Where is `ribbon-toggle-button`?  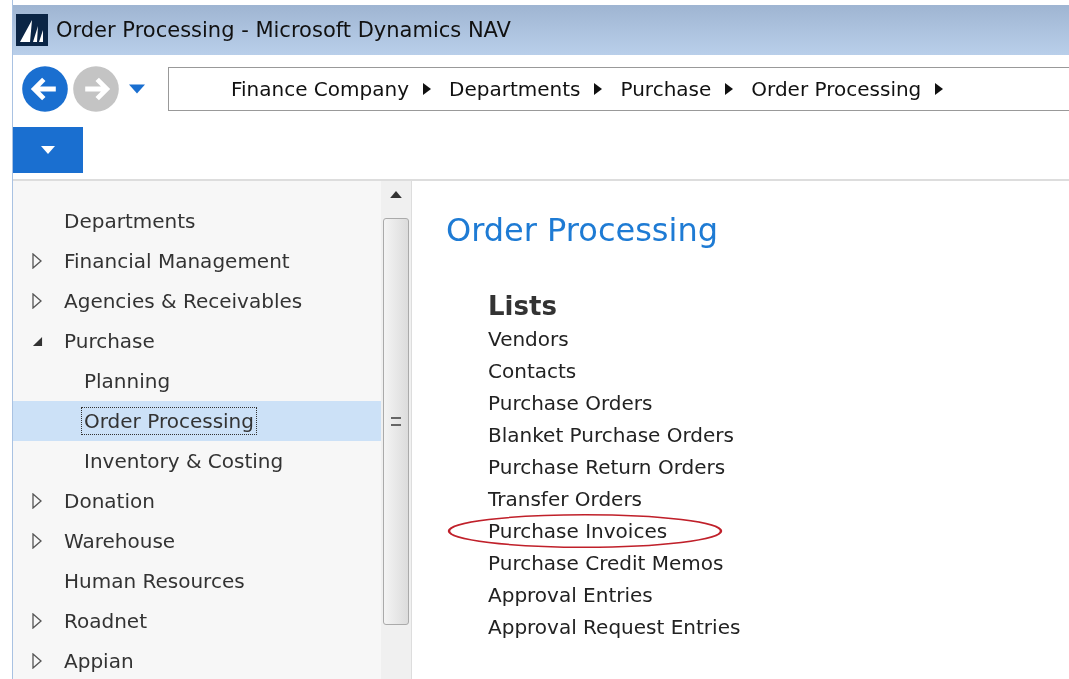 ribbon-toggle-button is located at coordinates (48, 150).